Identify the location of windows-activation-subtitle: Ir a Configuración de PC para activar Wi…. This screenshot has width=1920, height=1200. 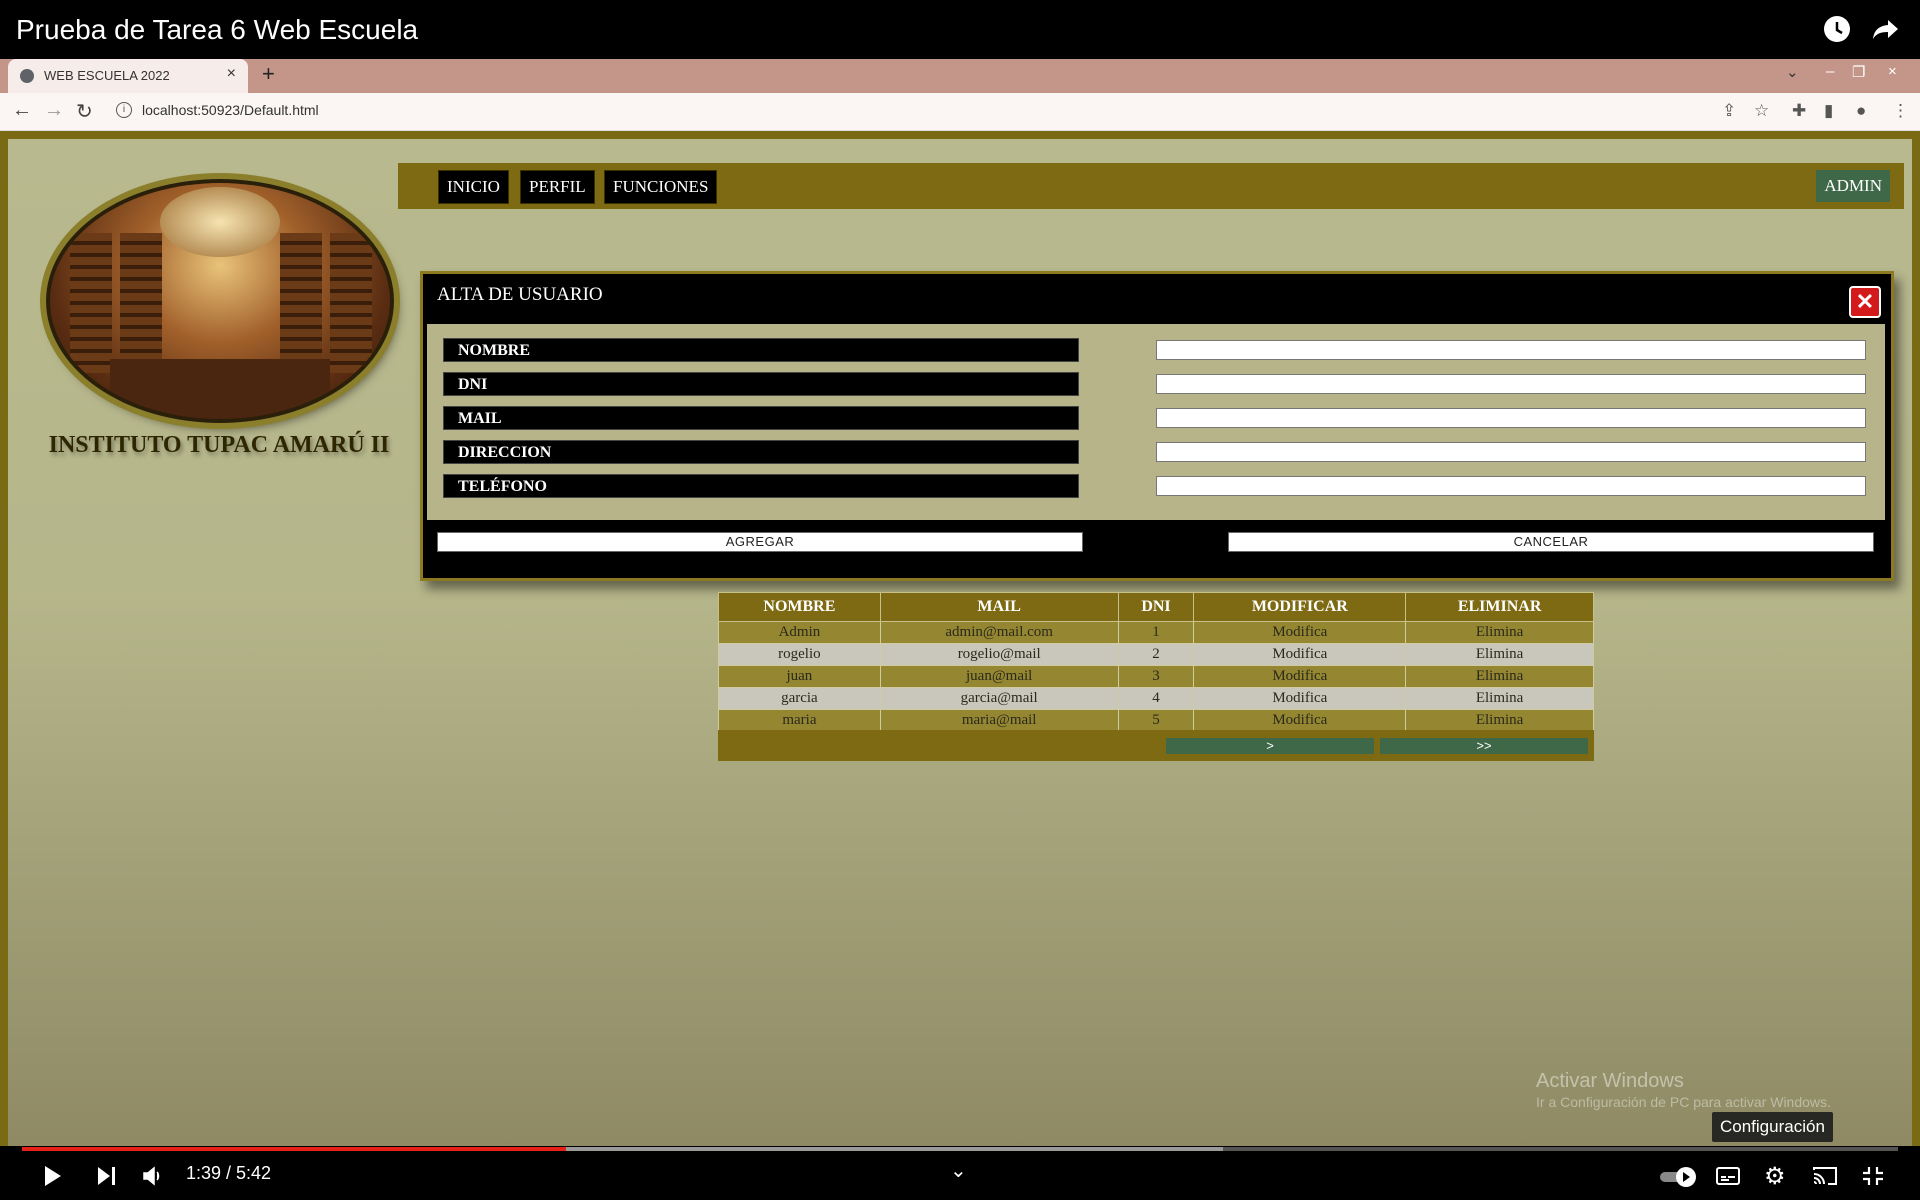
(1683, 1102).